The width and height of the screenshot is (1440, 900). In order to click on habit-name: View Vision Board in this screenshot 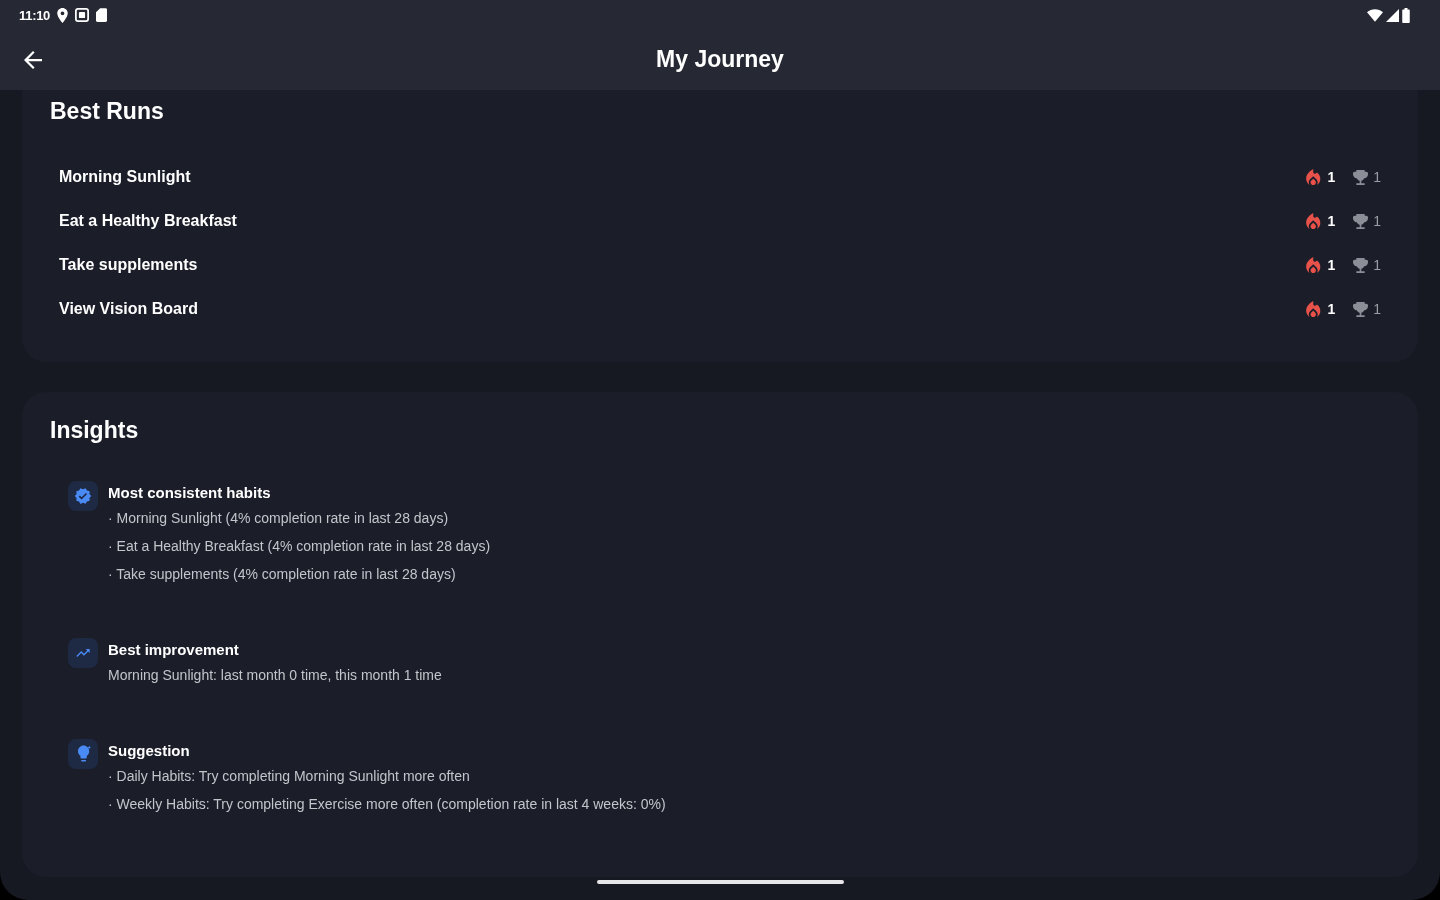, I will do `click(128, 309)`.